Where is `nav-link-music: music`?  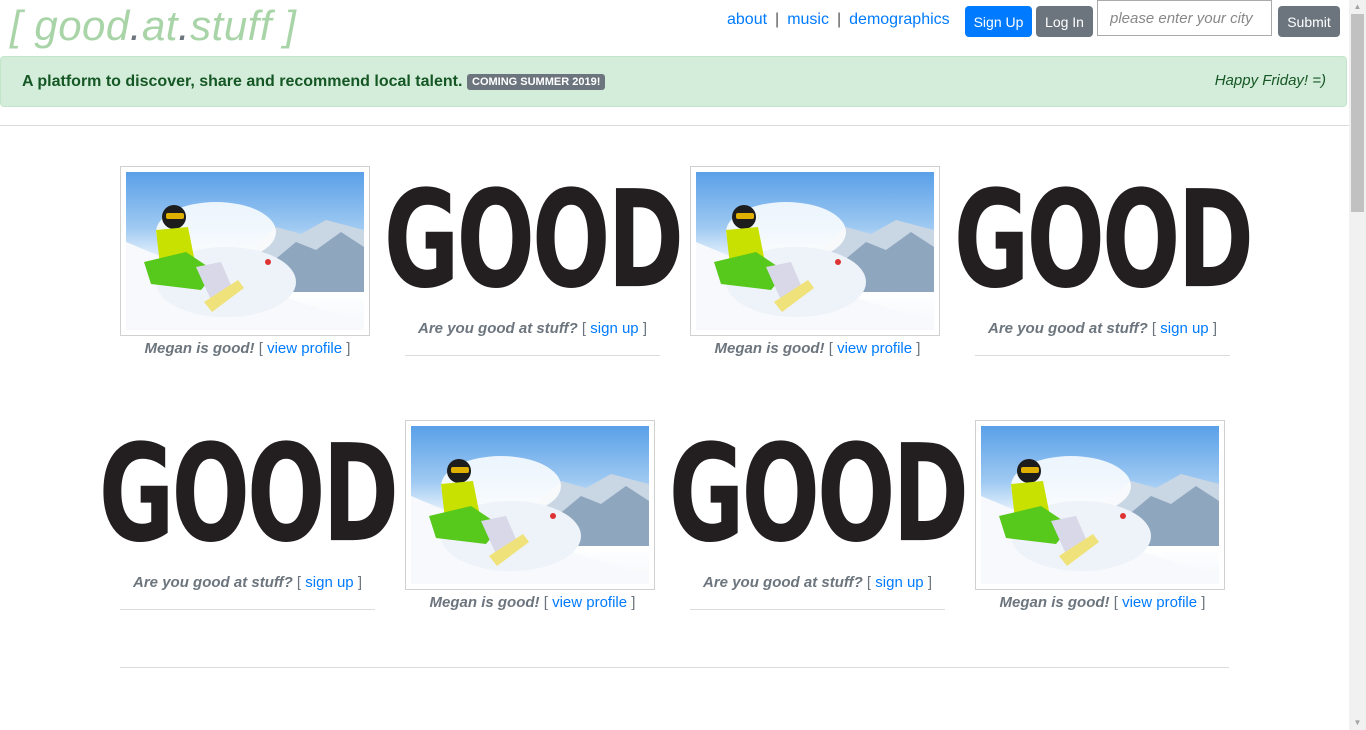
nav-link-music: music is located at coordinates (808, 19).